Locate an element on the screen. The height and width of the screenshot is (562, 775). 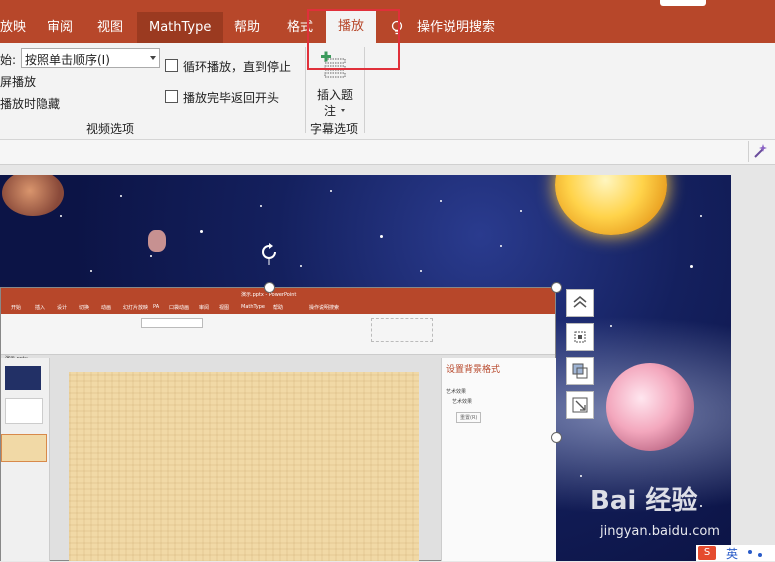
resize-diagonal-icon is located at coordinates (580, 405).